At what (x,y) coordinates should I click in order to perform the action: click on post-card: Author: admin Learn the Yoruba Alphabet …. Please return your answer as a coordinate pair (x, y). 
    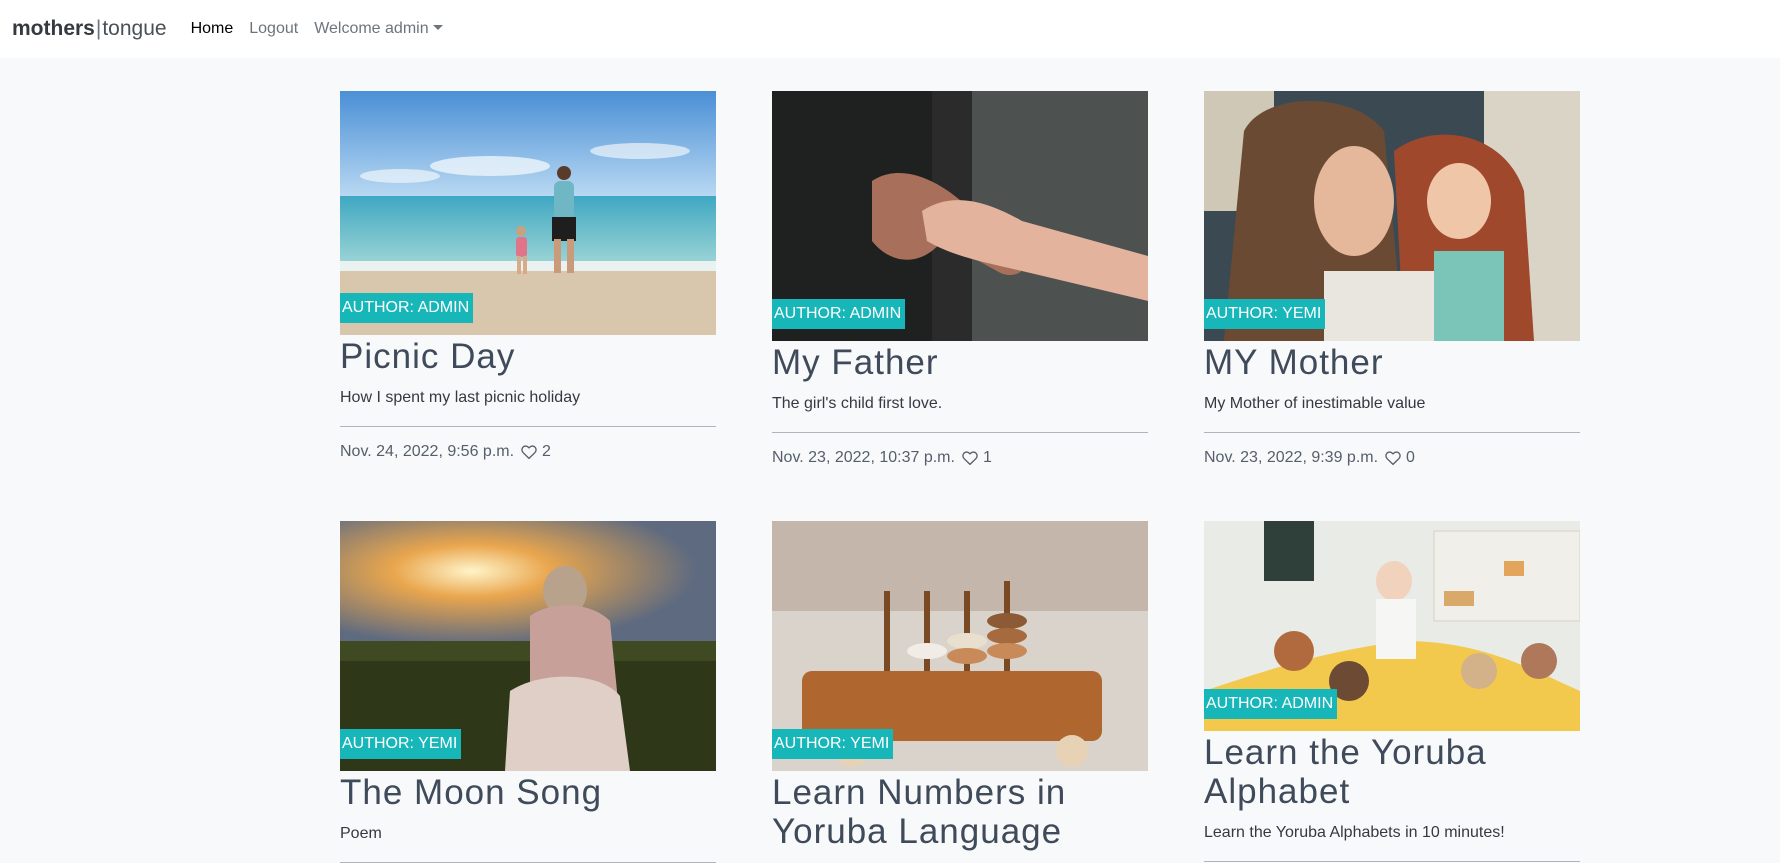
    Looking at the image, I should click on (1392, 692).